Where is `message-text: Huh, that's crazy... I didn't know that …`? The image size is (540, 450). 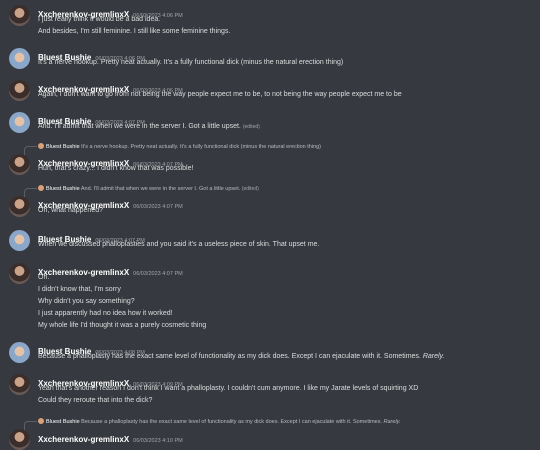 message-text: Huh, that's crazy... I didn't know that … is located at coordinates (116, 168).